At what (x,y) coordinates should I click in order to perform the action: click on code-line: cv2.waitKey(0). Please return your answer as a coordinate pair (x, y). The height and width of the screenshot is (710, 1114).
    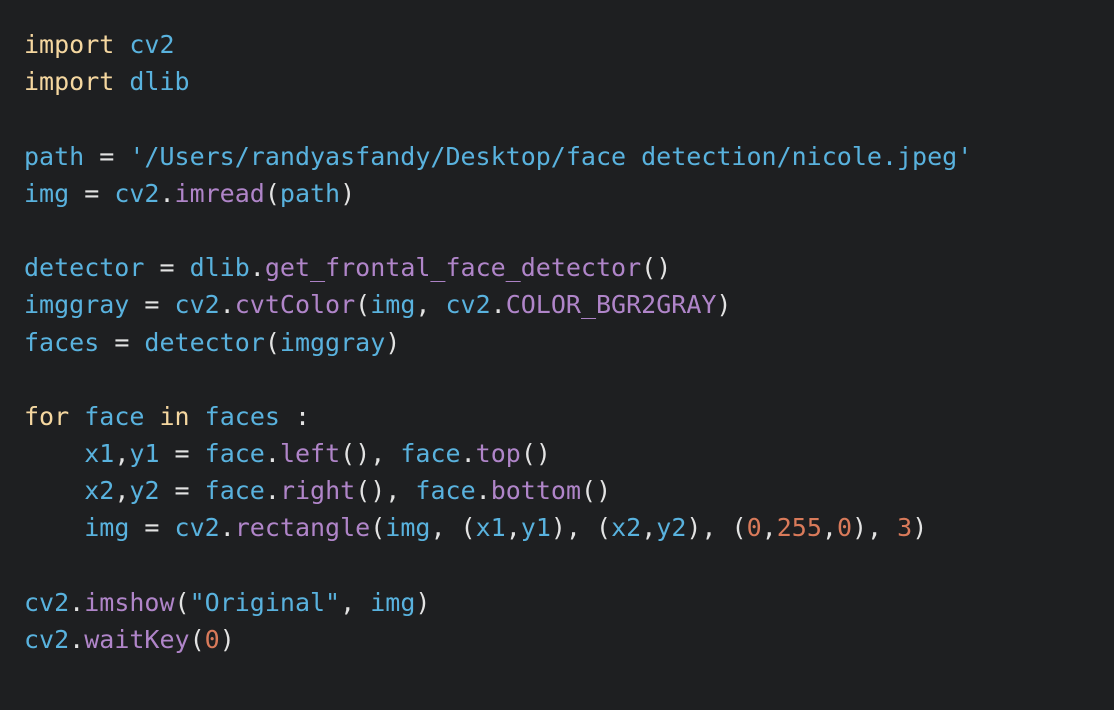
    Looking at the image, I should click on (569, 639).